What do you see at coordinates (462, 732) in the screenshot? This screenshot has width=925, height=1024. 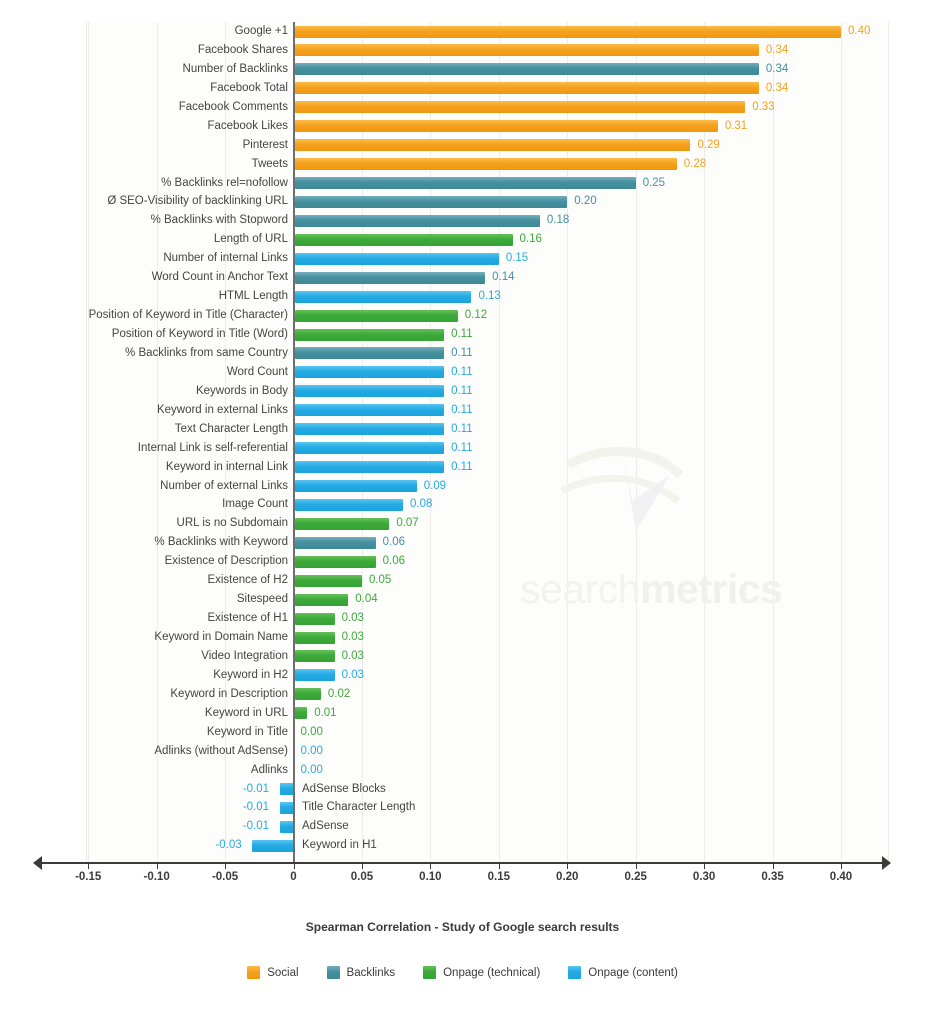 I see `bar-row: 0.00 Keyword in Title` at bounding box center [462, 732].